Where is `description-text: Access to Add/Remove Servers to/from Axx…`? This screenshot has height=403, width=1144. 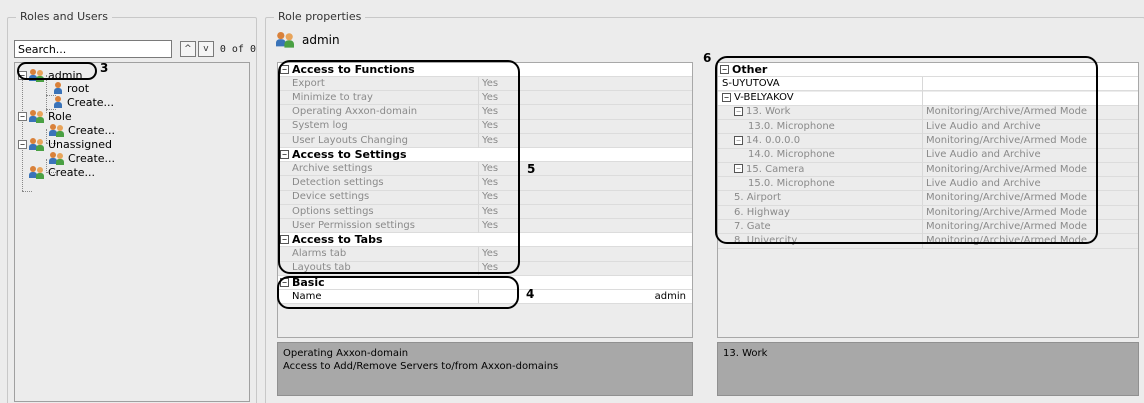 description-text: Access to Add/Remove Servers to/from Axx… is located at coordinates (421, 366).